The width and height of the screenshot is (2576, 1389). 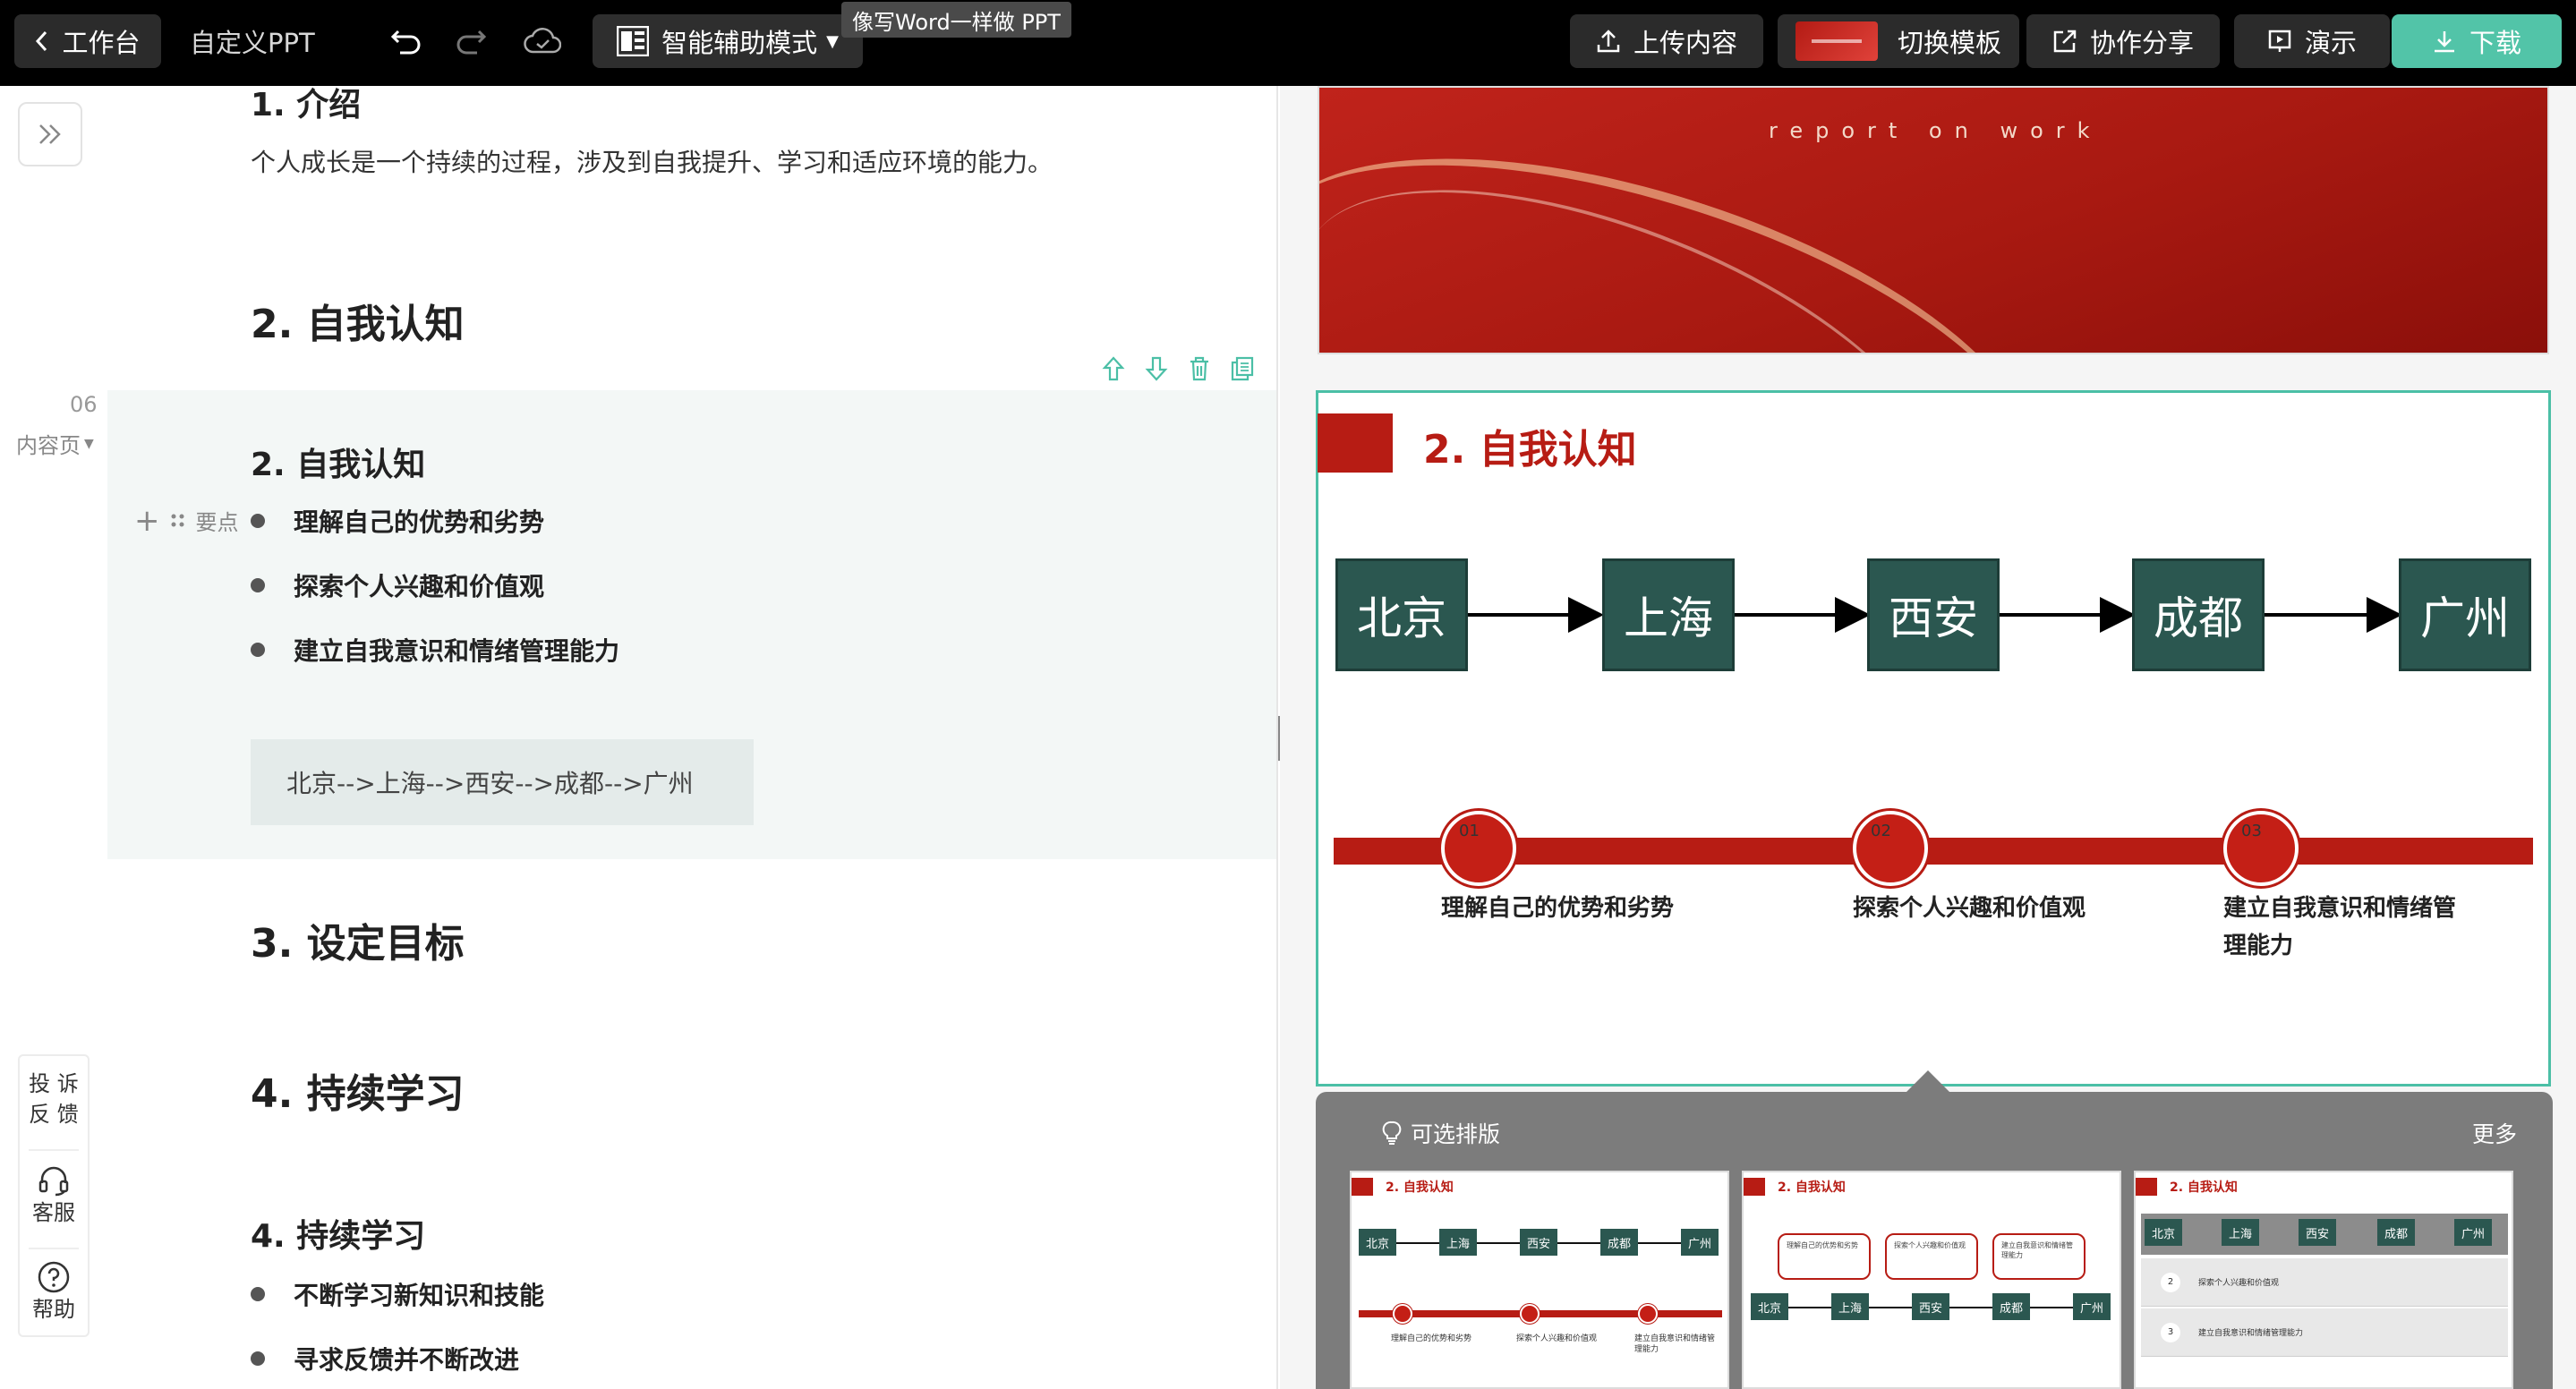 I want to click on timeline-number: 02, so click(x=1881, y=831).